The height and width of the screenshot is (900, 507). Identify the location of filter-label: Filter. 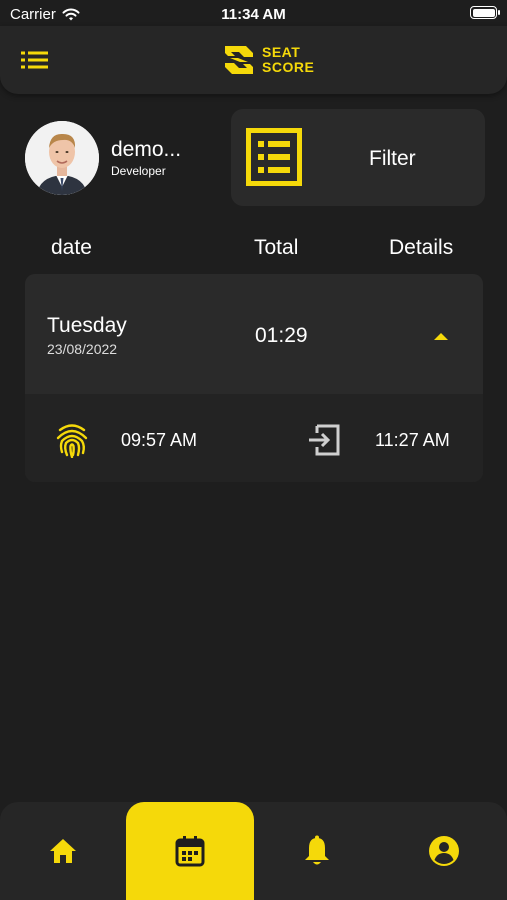
(392, 158).